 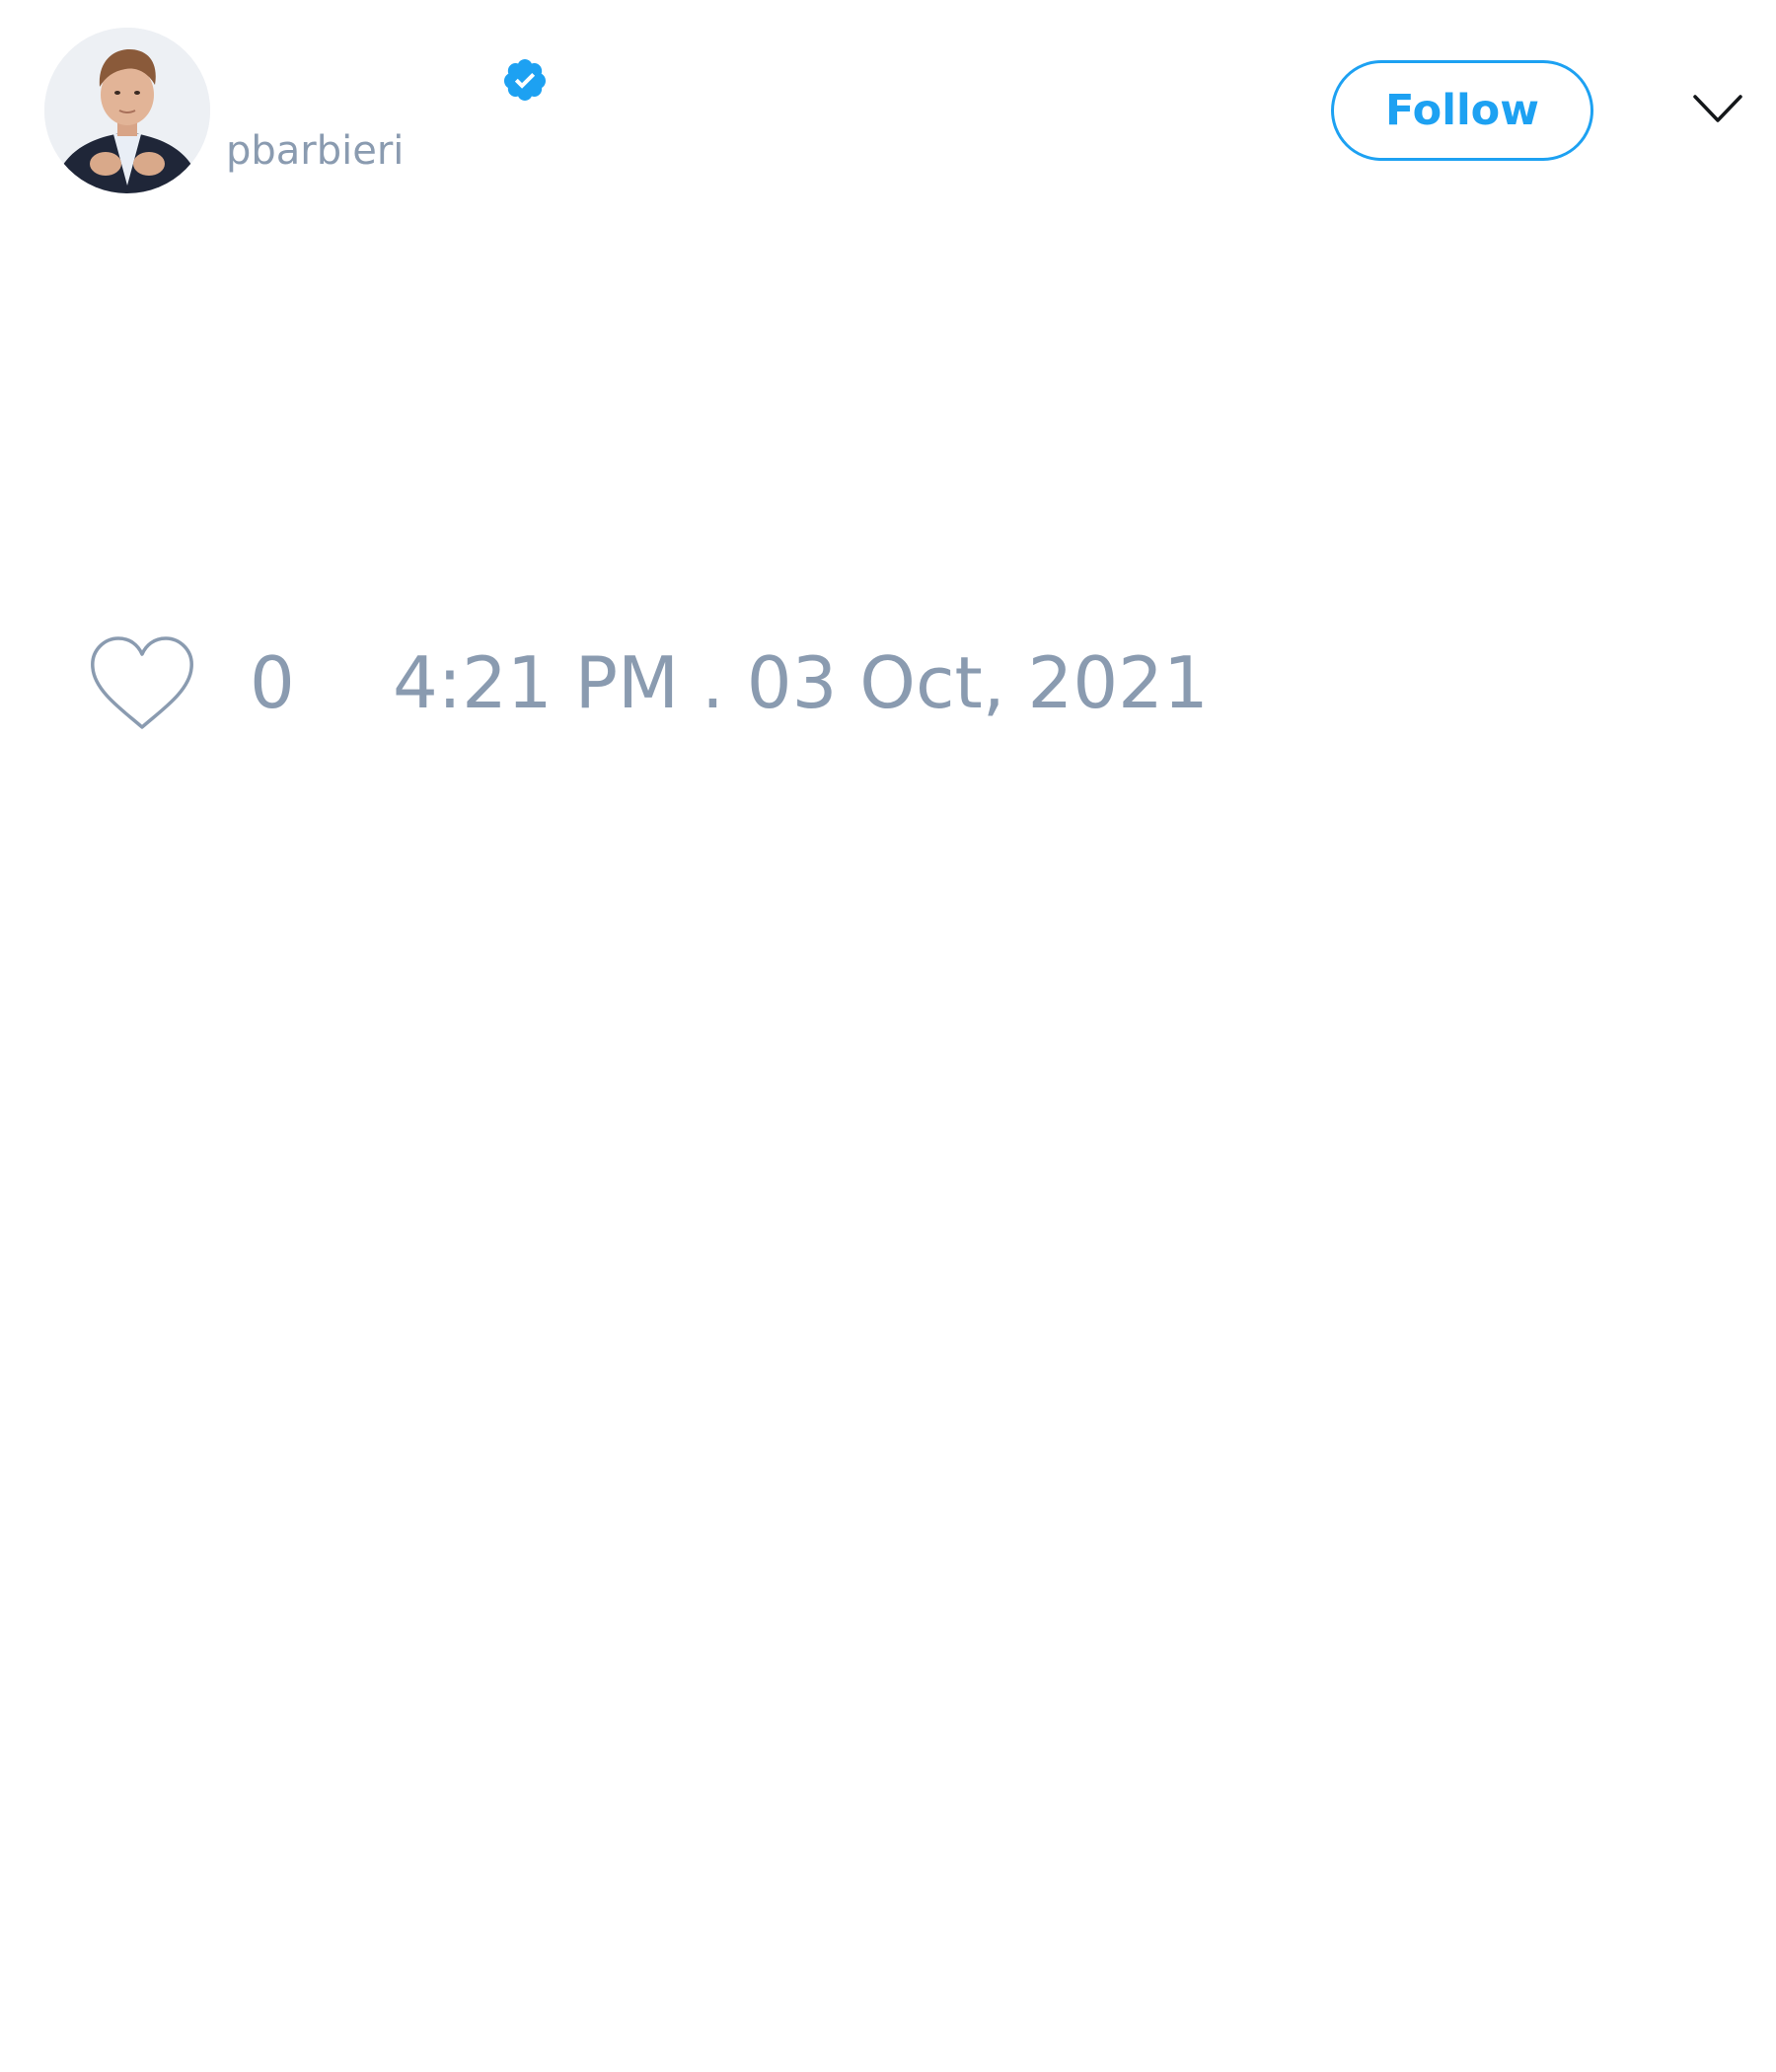 I want to click on heart-icon, so click(x=142, y=684).